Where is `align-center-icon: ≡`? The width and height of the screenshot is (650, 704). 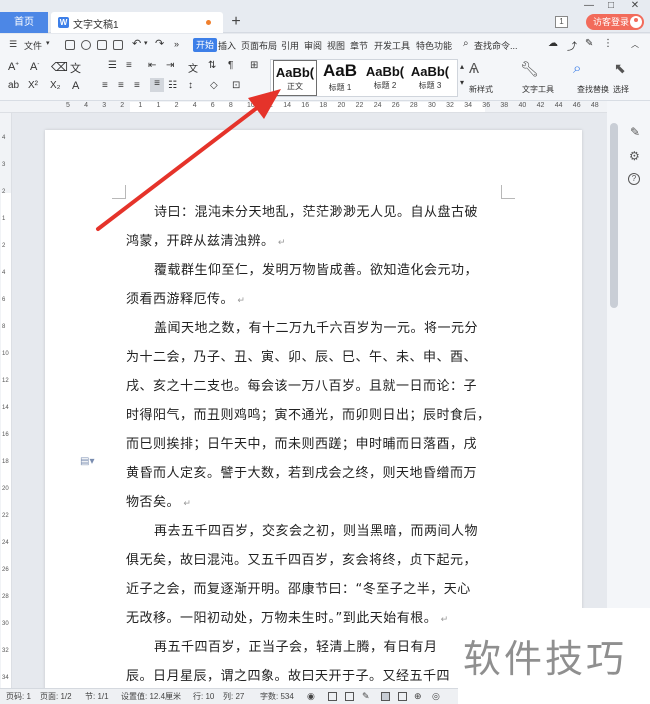 align-center-icon: ≡ is located at coordinates (121, 85).